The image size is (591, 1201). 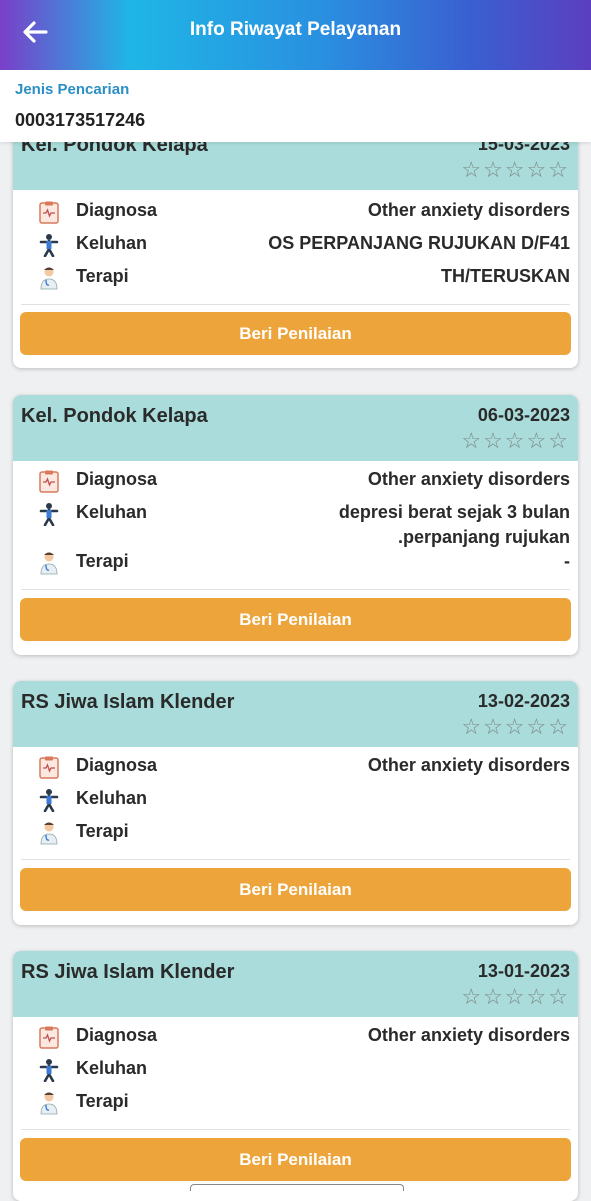 What do you see at coordinates (295, 984) in the screenshot?
I see `card-header: RS Jiwa Islam Klender 13-01-2023 ☆ ☆ ☆ ☆ ☆` at bounding box center [295, 984].